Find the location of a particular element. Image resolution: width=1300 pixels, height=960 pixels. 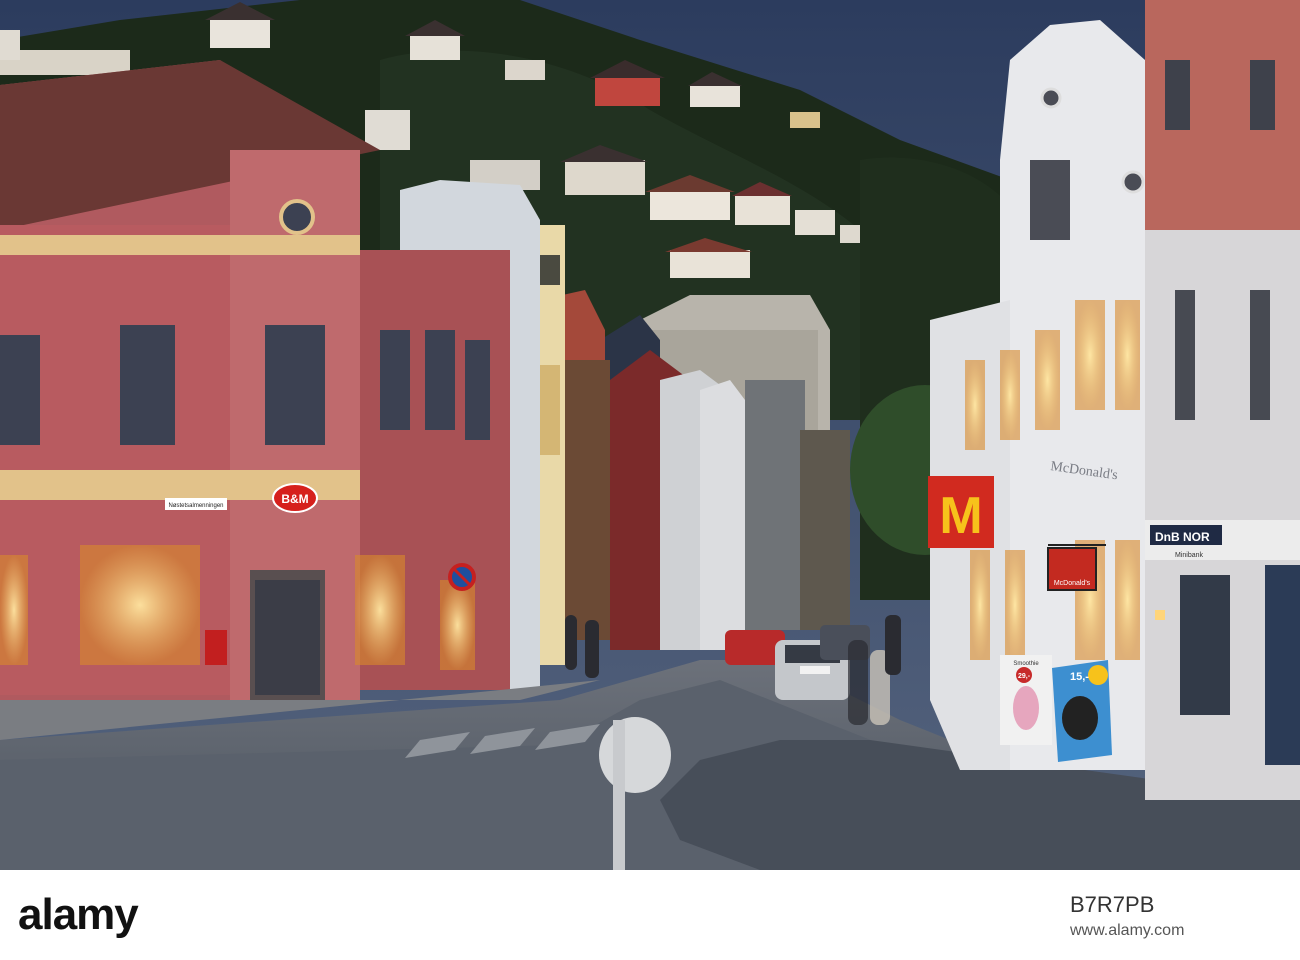

bm-sign: B&M is located at coordinates (295, 498).